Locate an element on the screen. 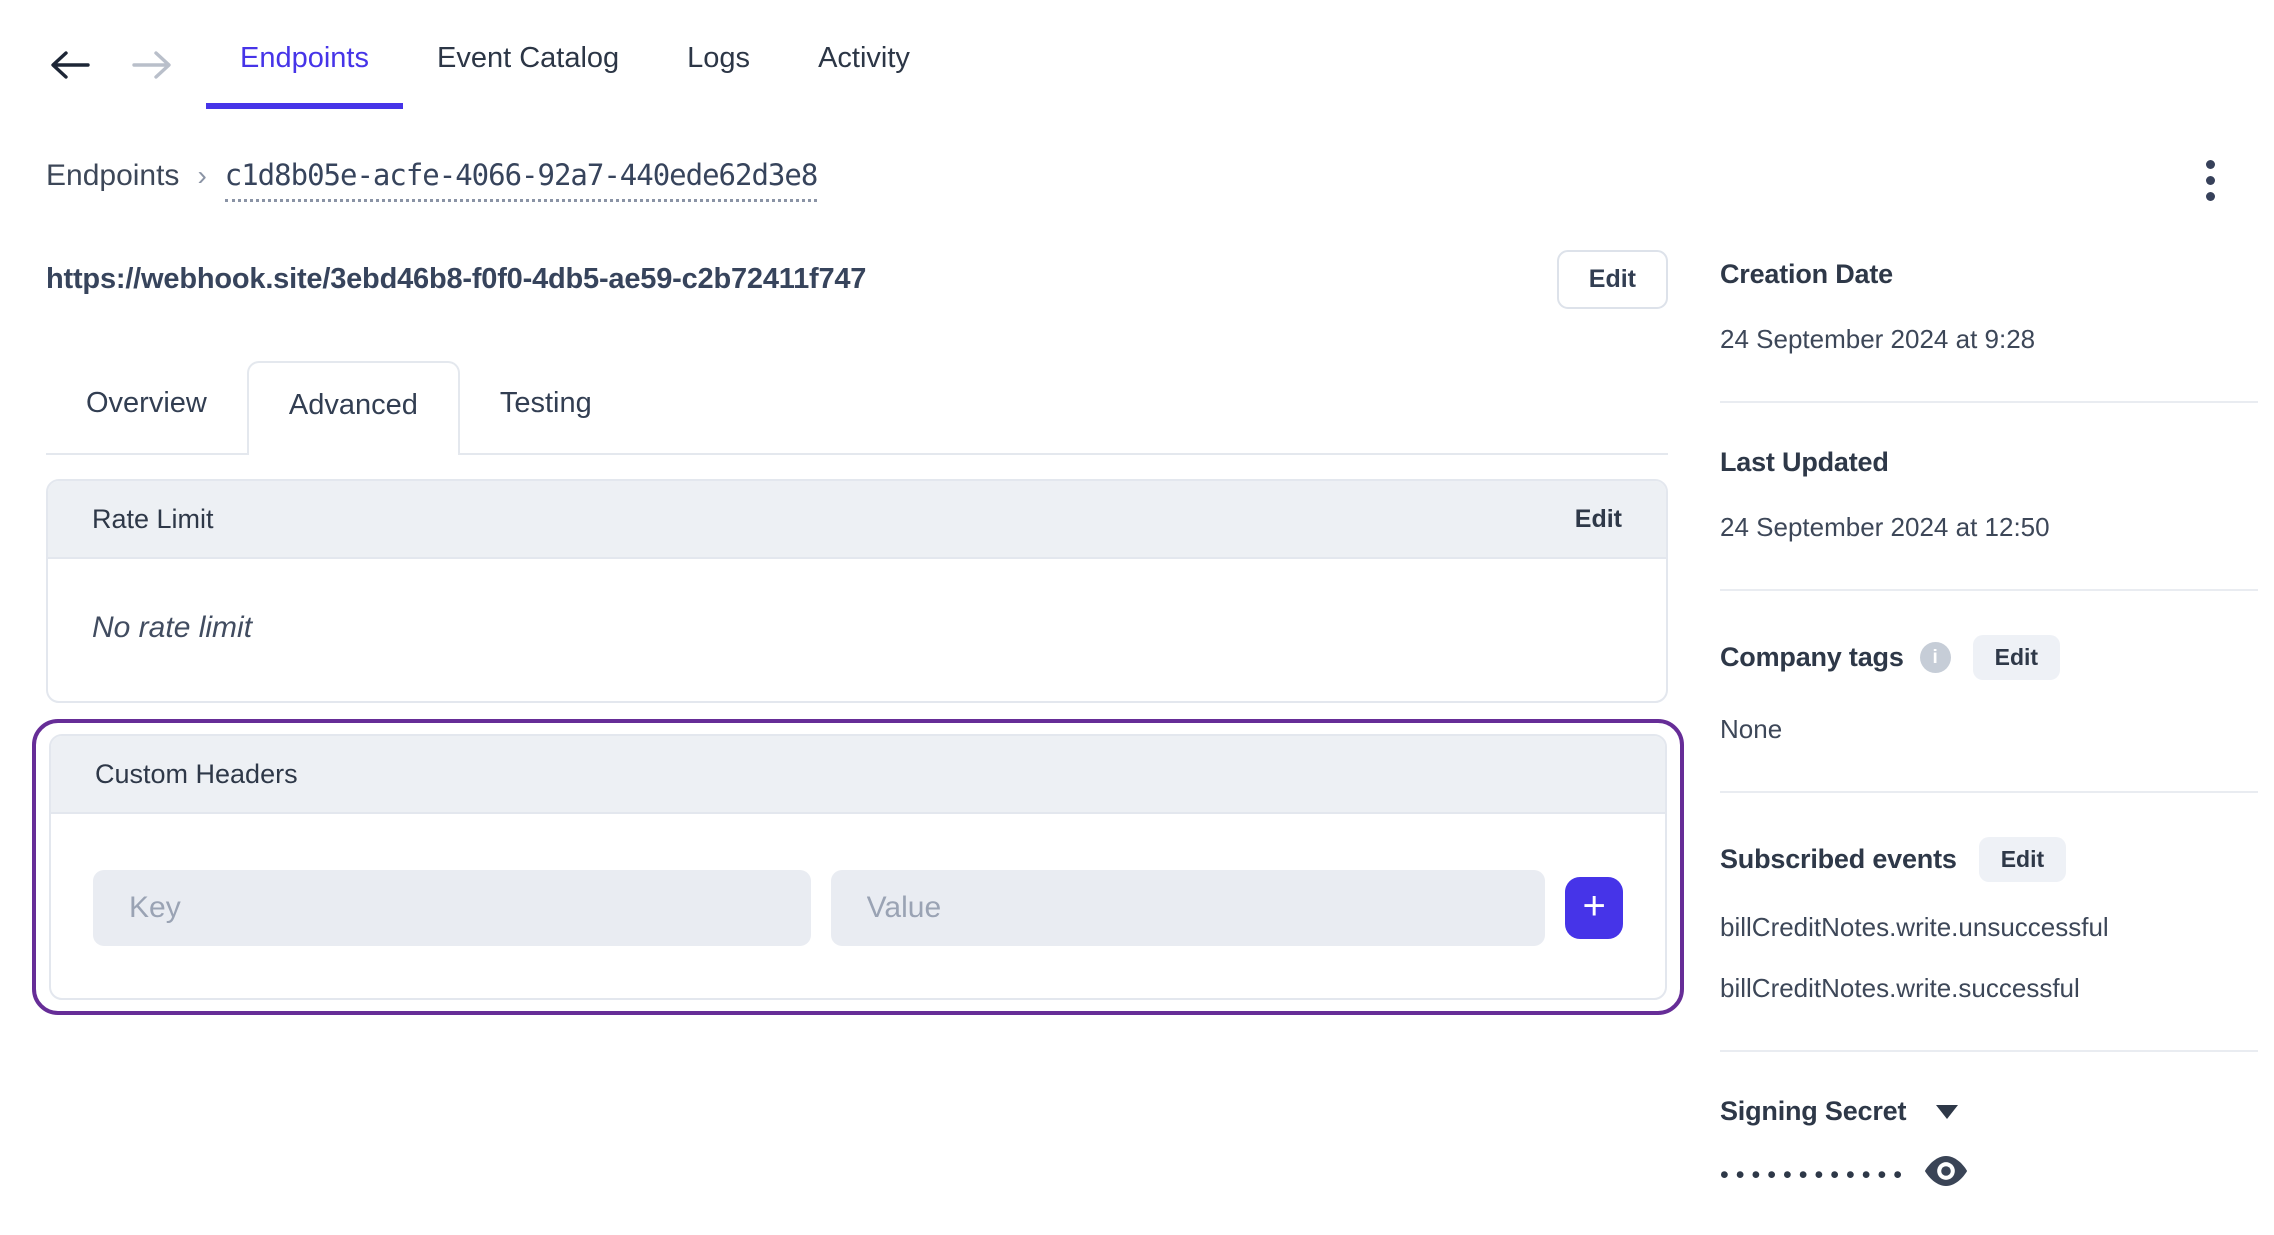 This screenshot has height=1235, width=2274. company-tags-label: Company tags is located at coordinates (1812, 657).